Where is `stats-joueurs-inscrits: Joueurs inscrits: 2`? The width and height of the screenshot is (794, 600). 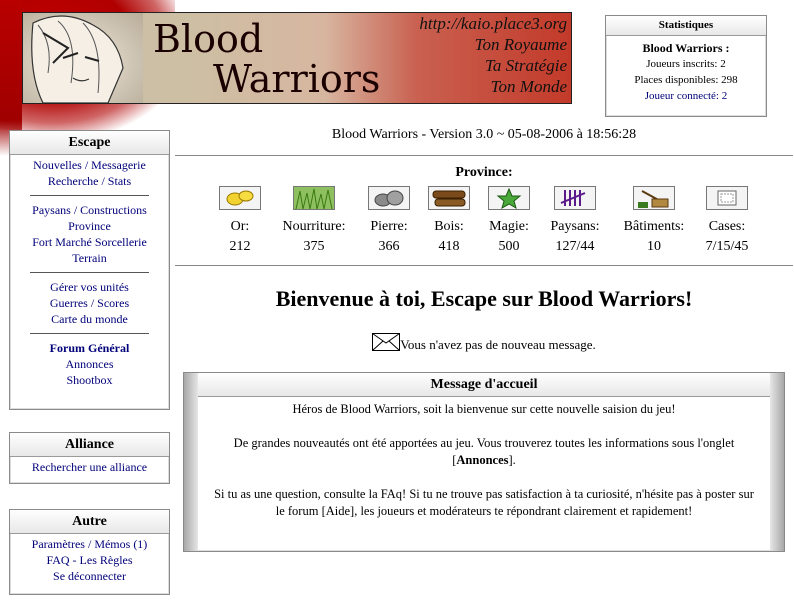
stats-joueurs-inscrits: Joueurs inscrits: 2 is located at coordinates (686, 64).